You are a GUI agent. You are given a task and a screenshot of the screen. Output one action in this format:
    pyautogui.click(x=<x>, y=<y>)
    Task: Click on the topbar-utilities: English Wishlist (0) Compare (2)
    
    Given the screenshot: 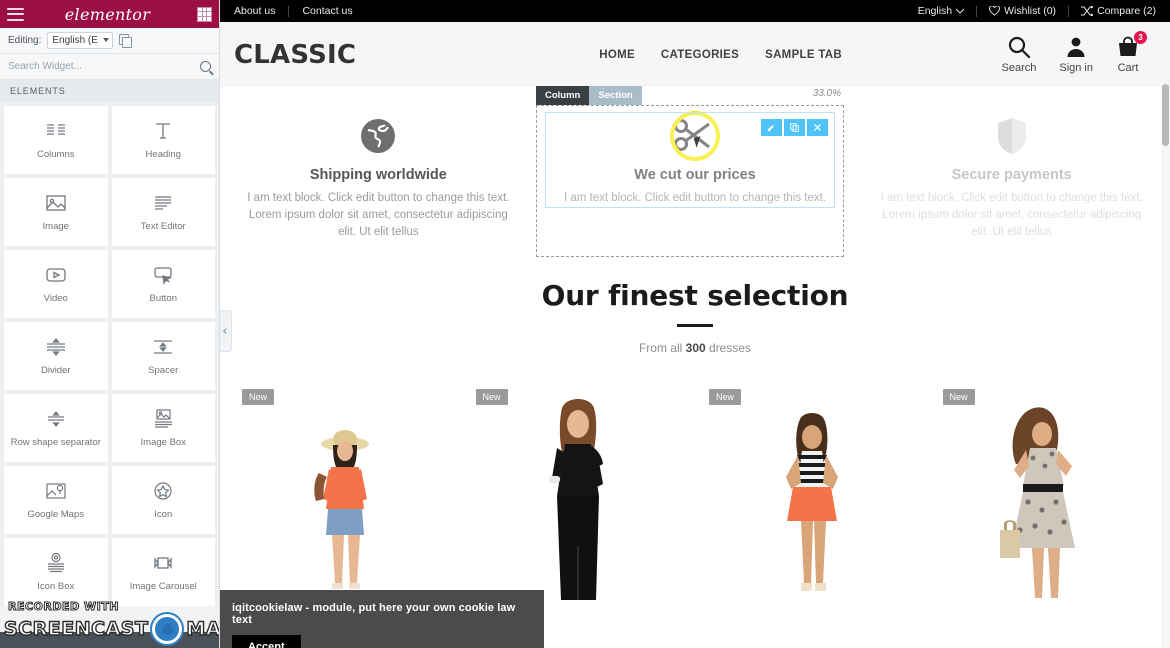 What is the action you would take?
    pyautogui.click(x=1031, y=11)
    